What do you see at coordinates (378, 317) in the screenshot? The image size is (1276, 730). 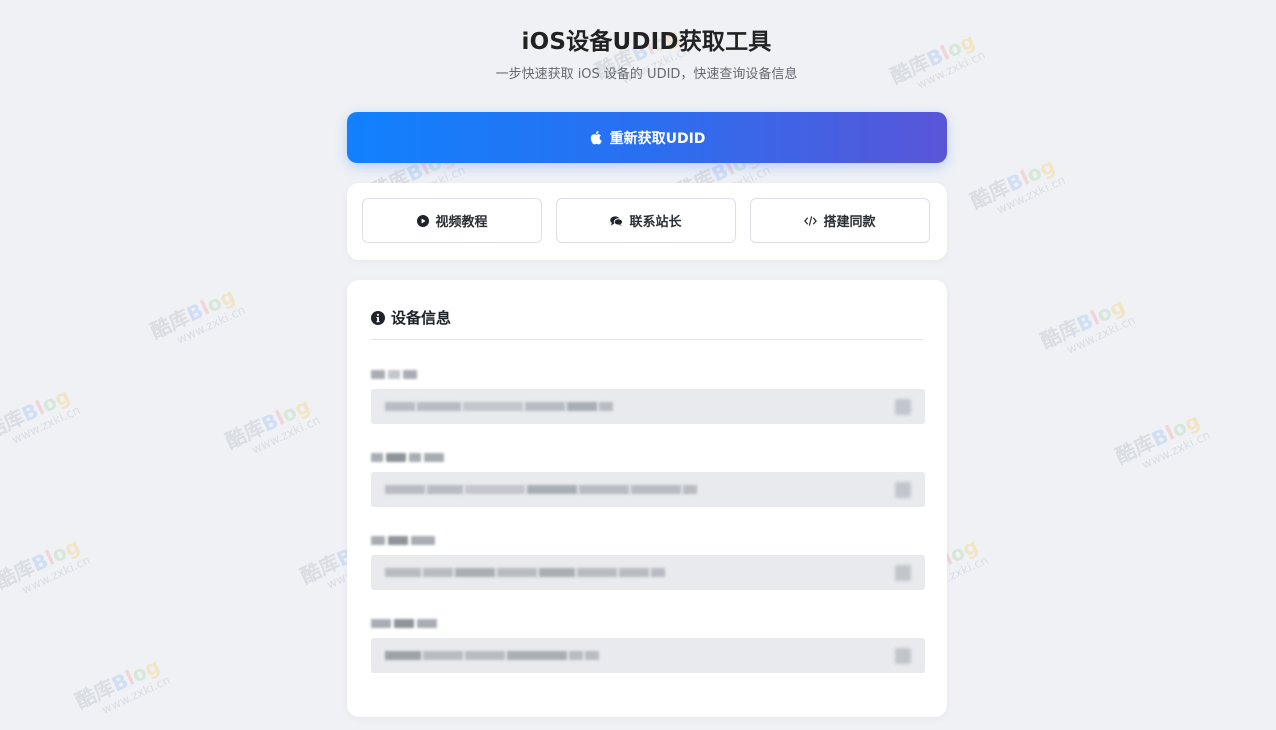 I see `info-circle-icon` at bounding box center [378, 317].